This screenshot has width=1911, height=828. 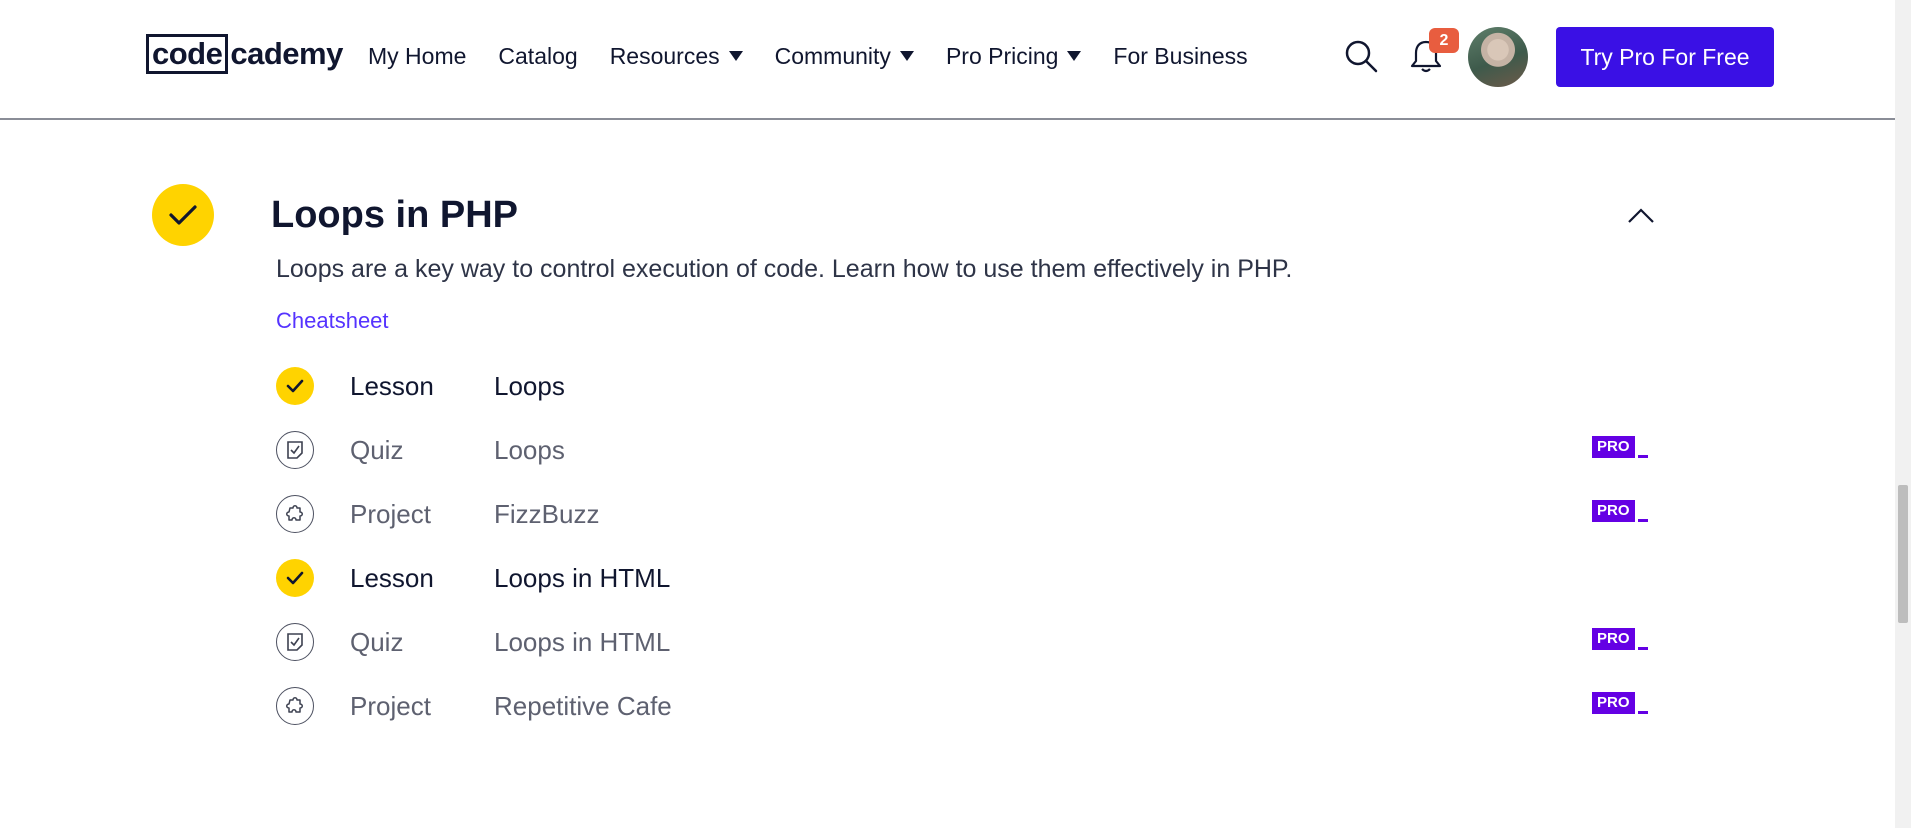 What do you see at coordinates (547, 514) in the screenshot?
I see `item-name: FizzBuzz` at bounding box center [547, 514].